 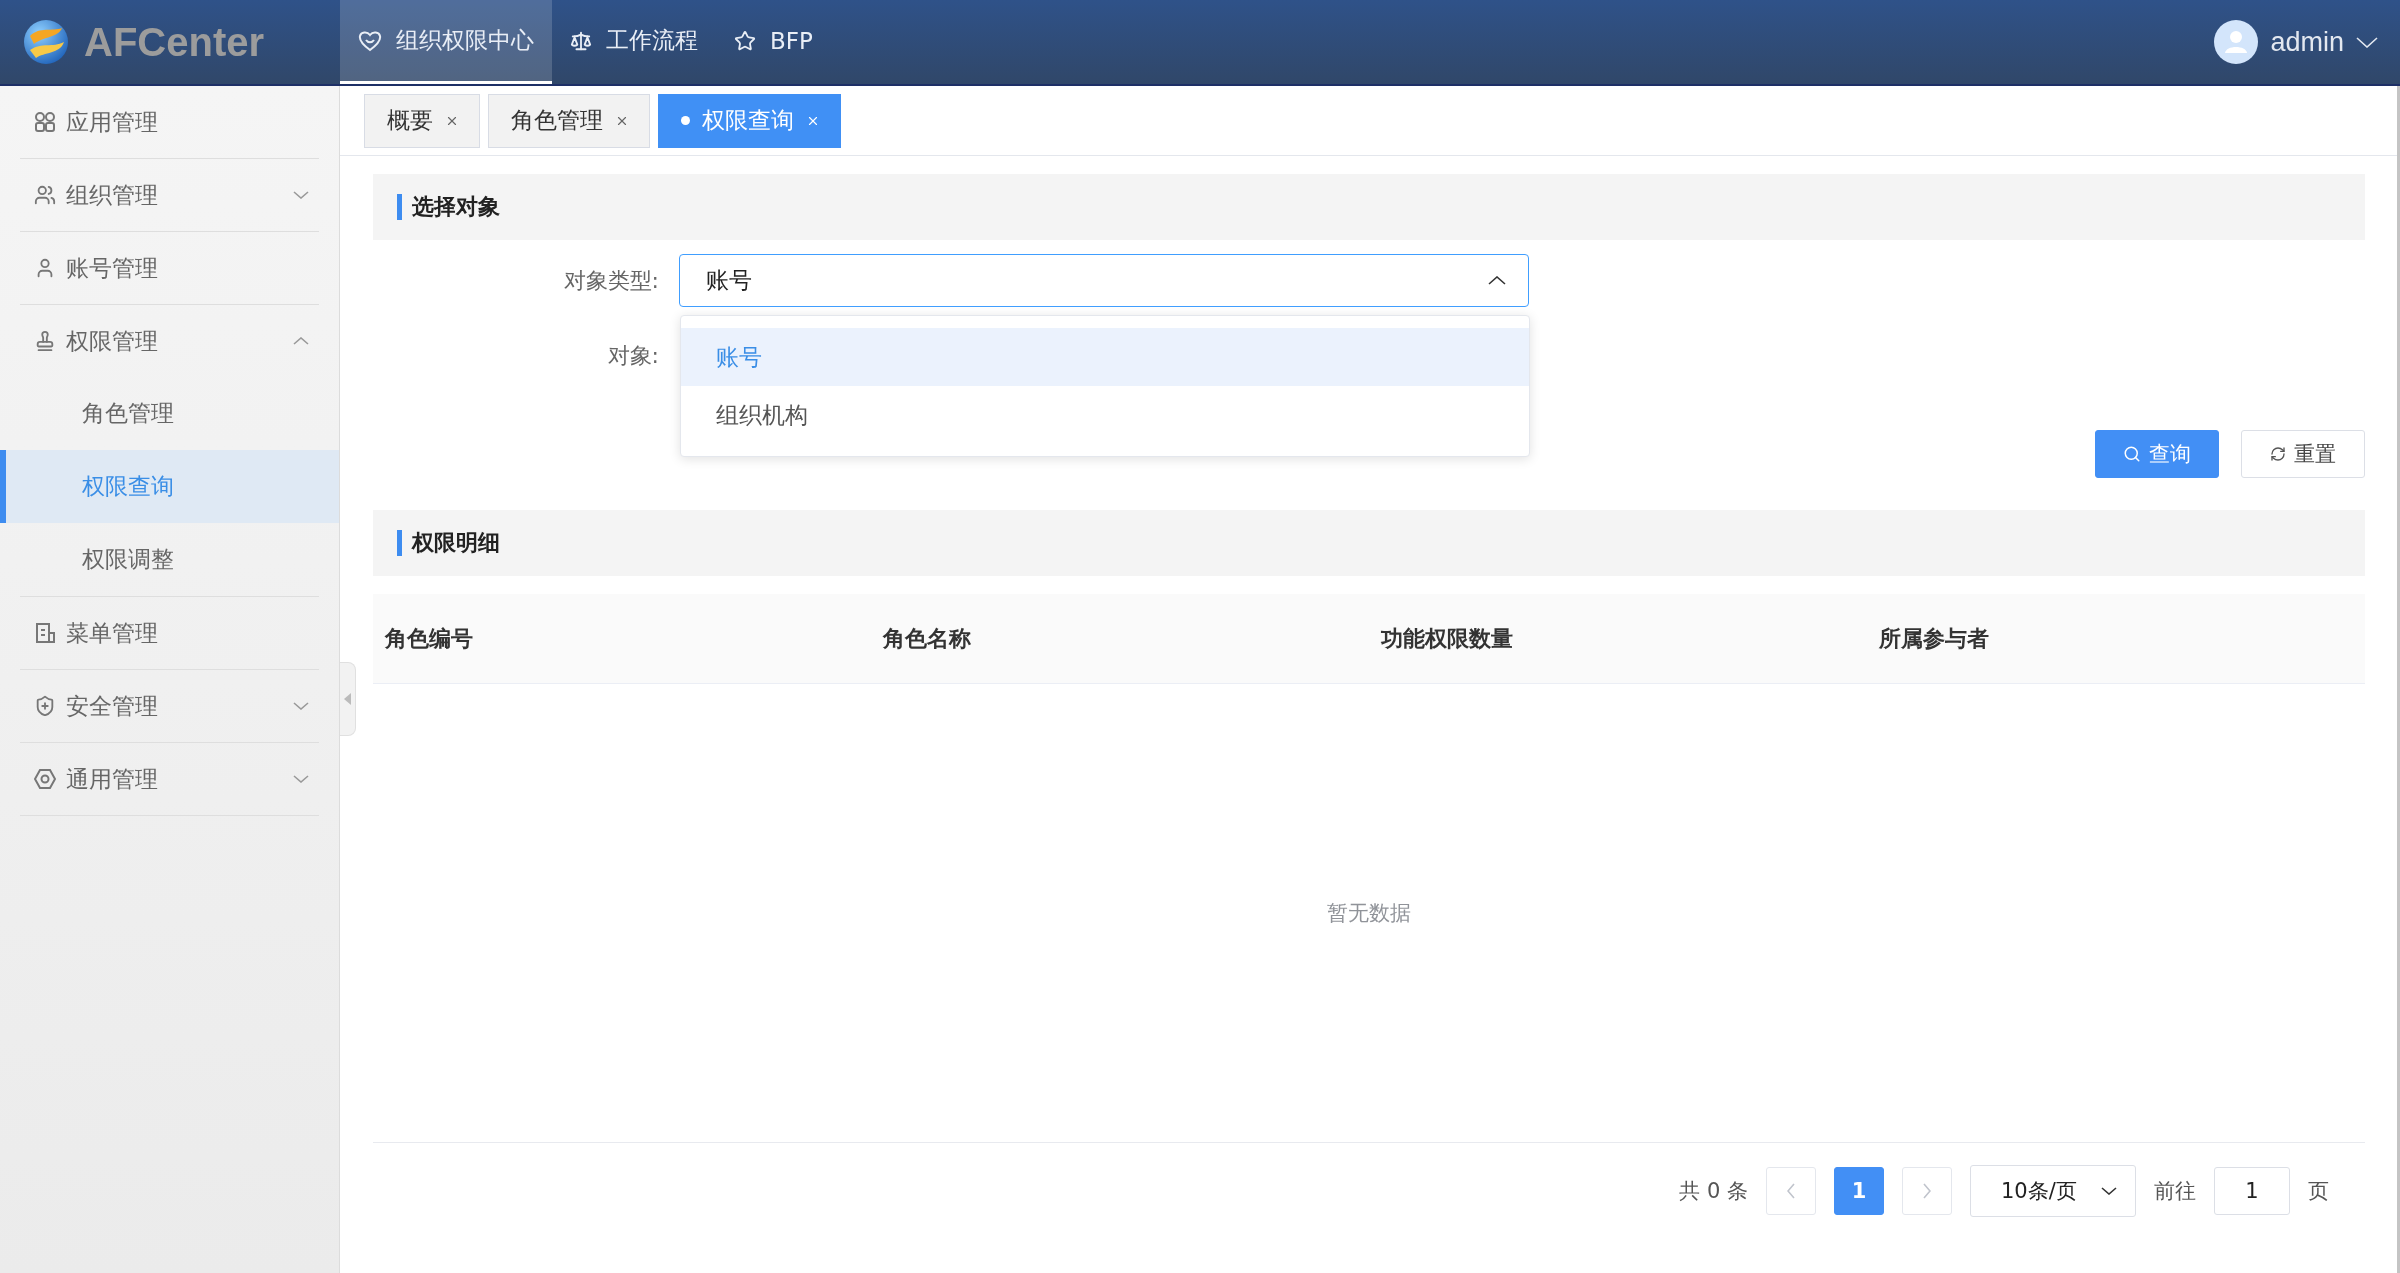 I want to click on sidebar-item: 权限管理, so click(x=169, y=341).